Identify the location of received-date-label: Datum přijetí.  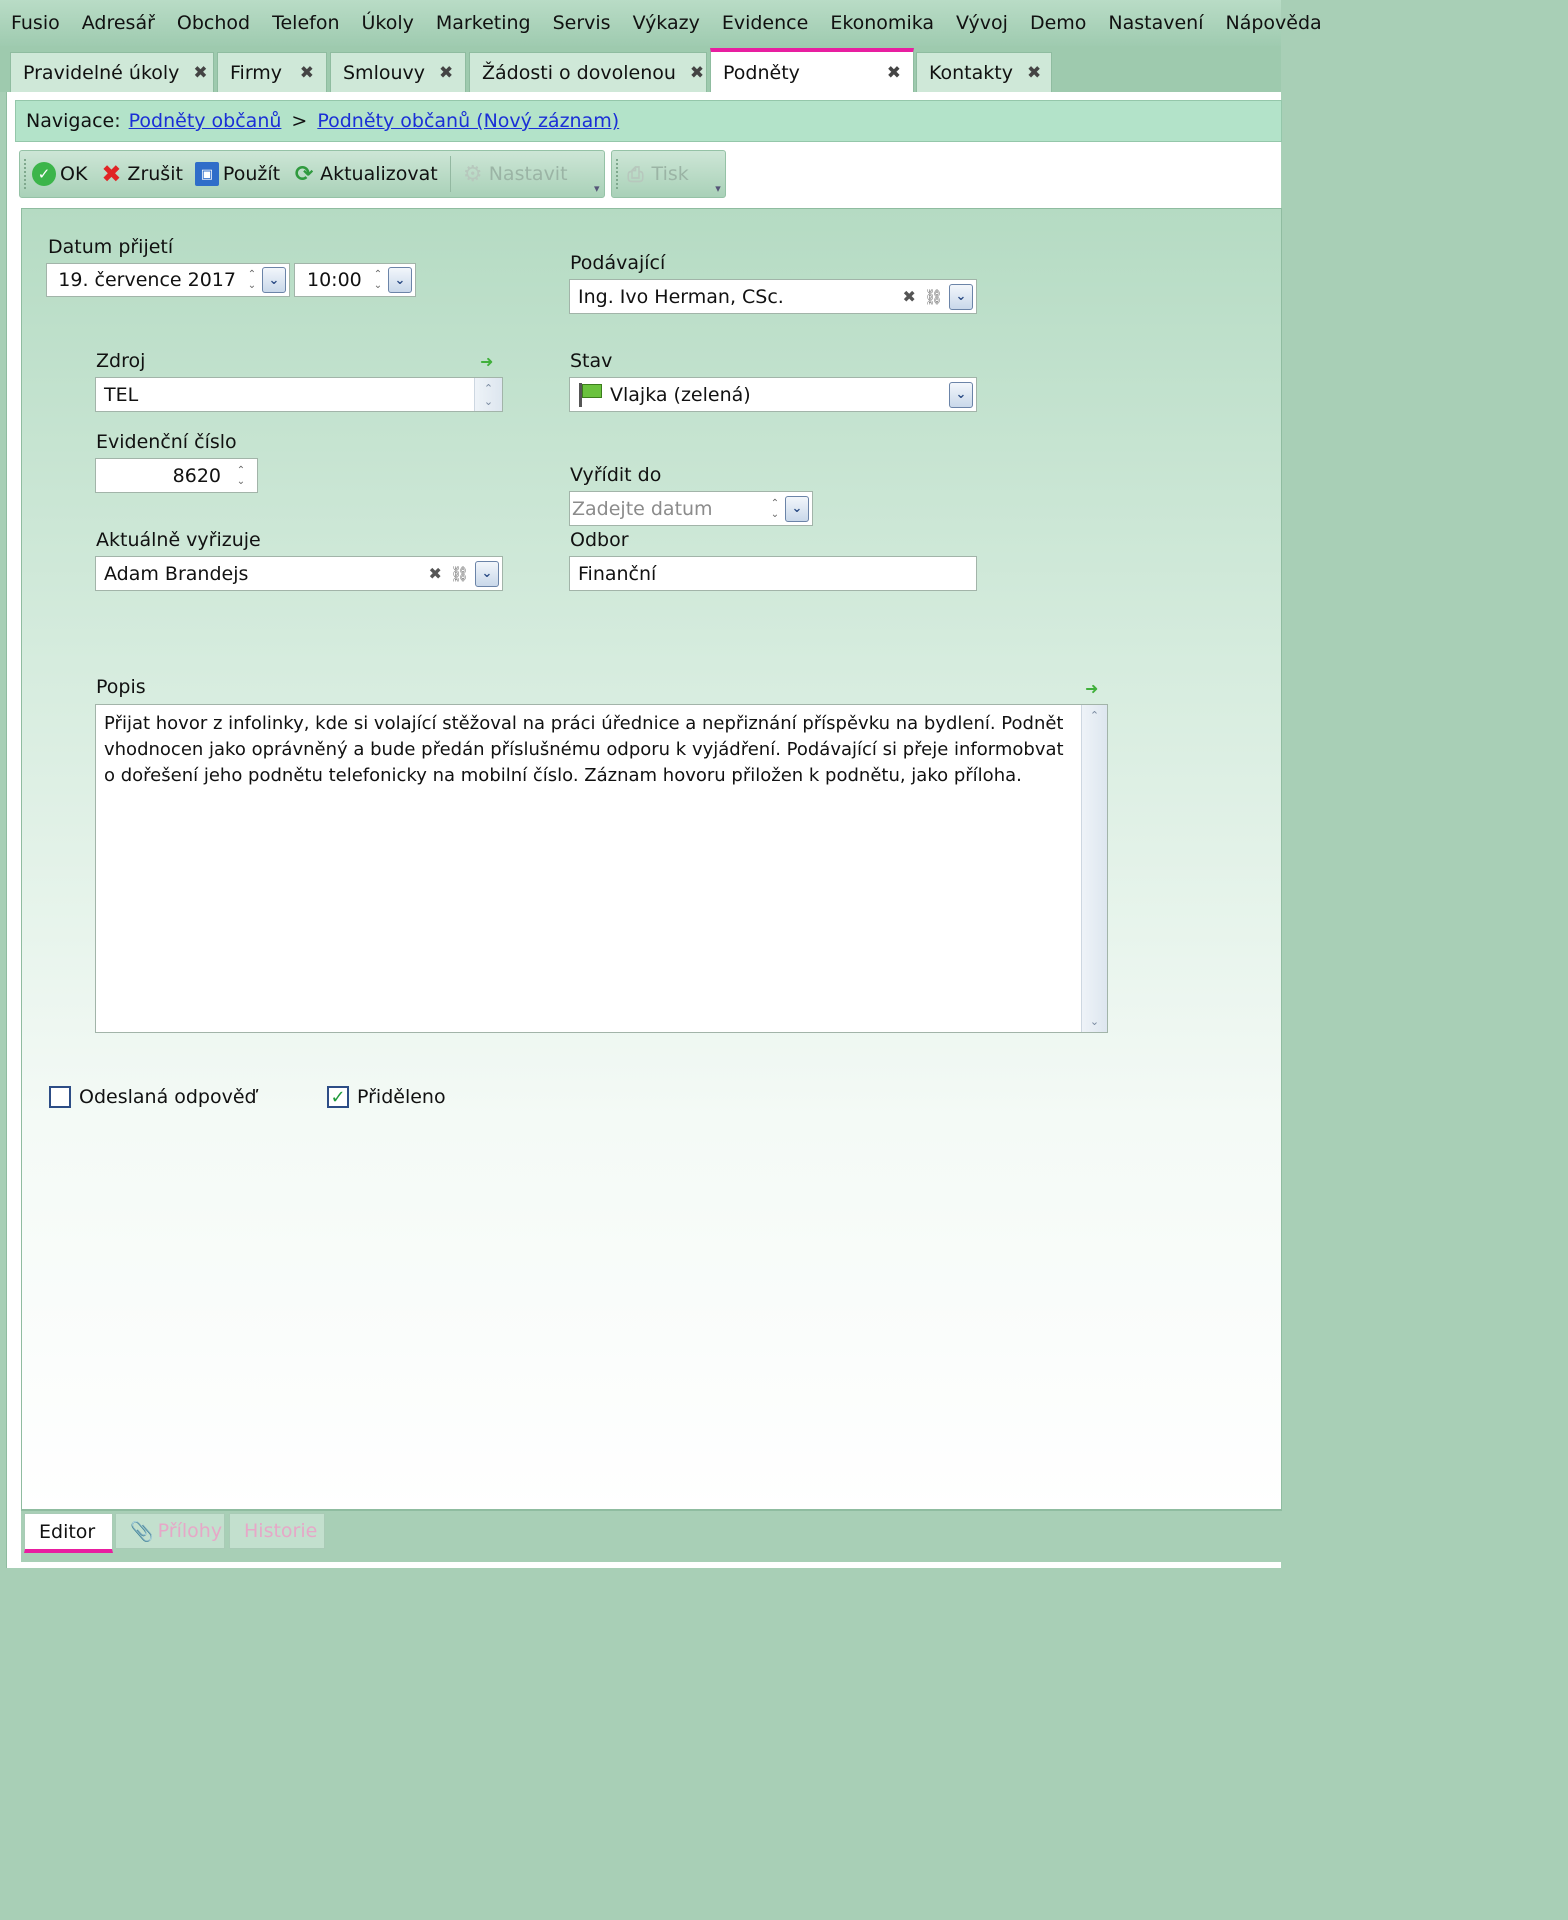
(111, 247).